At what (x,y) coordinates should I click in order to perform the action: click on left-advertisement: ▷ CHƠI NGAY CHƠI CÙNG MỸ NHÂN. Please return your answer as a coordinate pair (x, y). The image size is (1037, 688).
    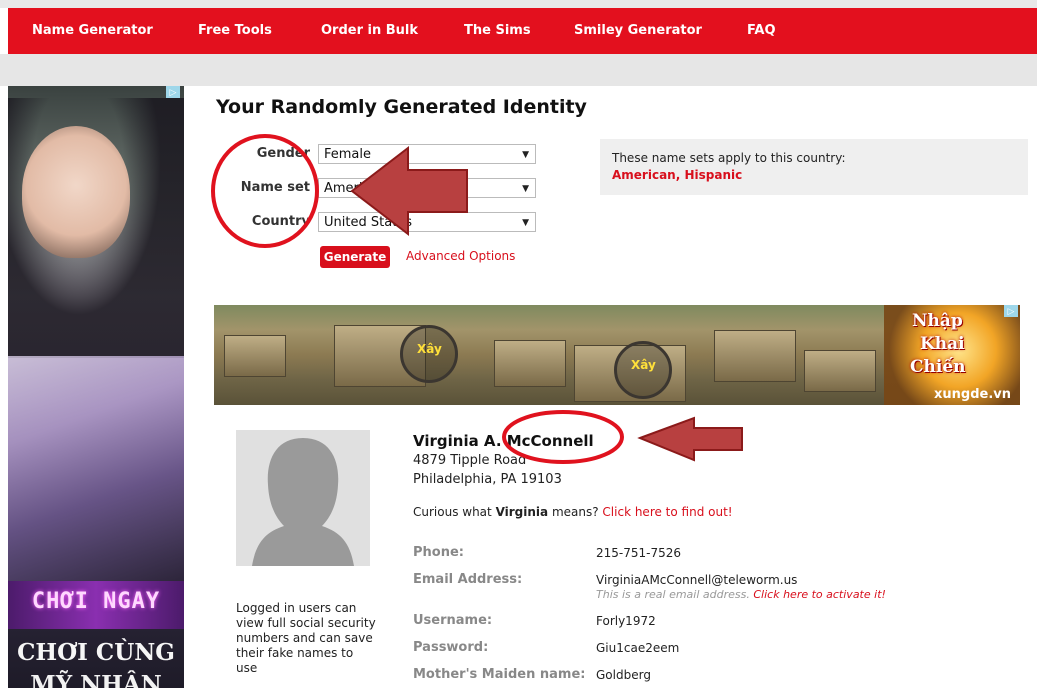
    Looking at the image, I should click on (96, 387).